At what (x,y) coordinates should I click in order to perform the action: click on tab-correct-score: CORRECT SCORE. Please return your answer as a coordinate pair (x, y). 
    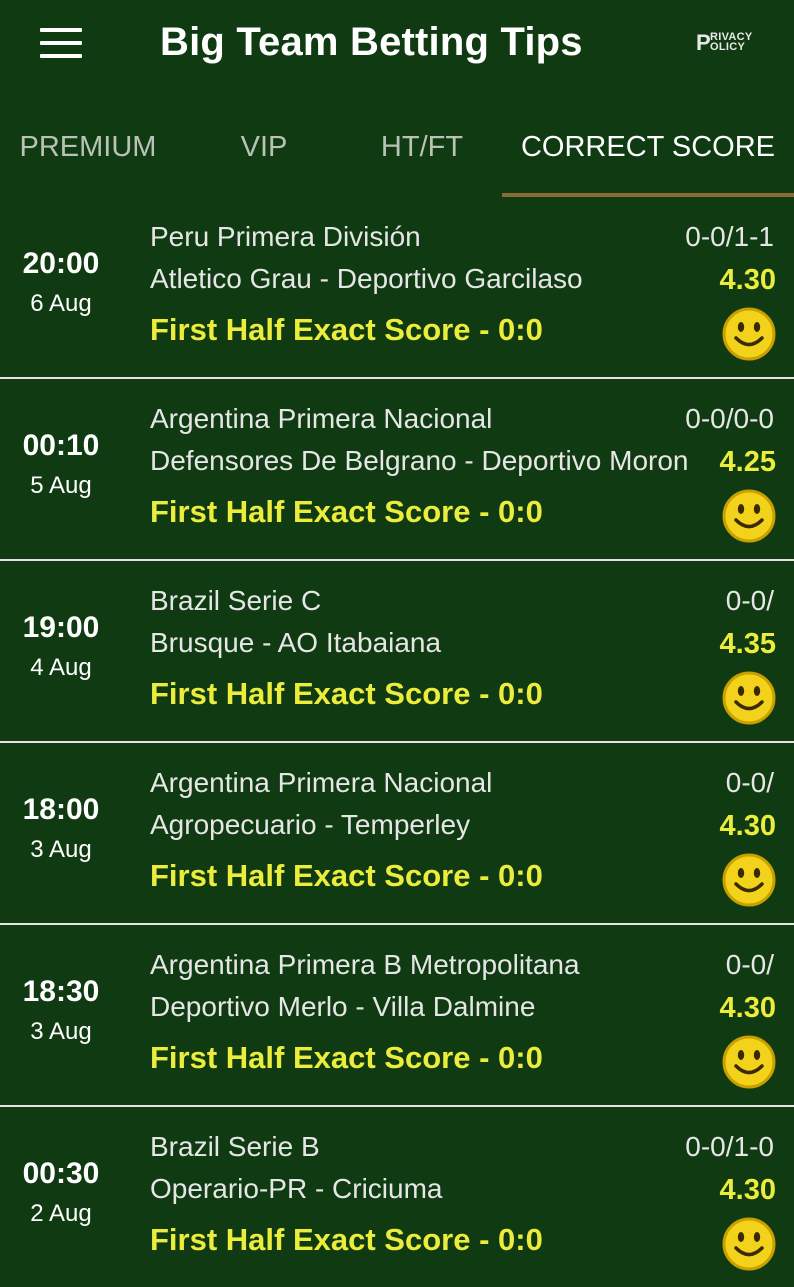
    Looking at the image, I should click on (648, 147).